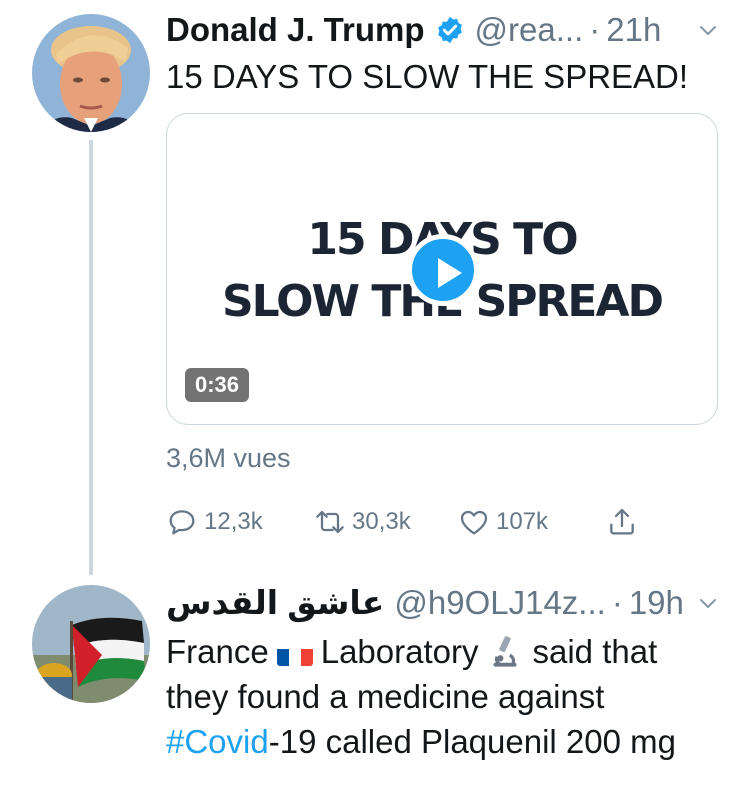 Image resolution: width=750 pixels, height=798 pixels. Describe the element at coordinates (217, 741) in the screenshot. I see `hashtag-link: #Covid` at that location.